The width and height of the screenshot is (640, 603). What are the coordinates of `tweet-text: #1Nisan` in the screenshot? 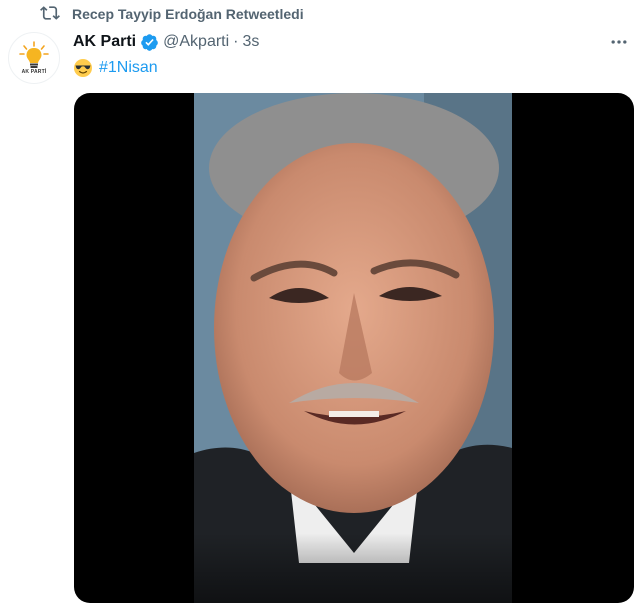 It's located at (115, 68).